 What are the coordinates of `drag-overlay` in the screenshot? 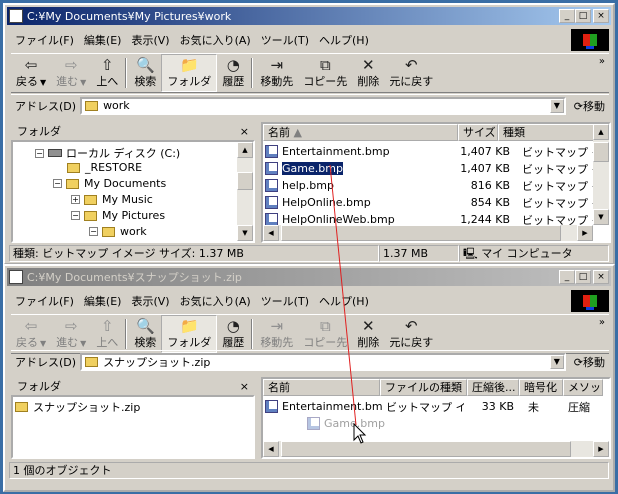 It's located at (348, 304).